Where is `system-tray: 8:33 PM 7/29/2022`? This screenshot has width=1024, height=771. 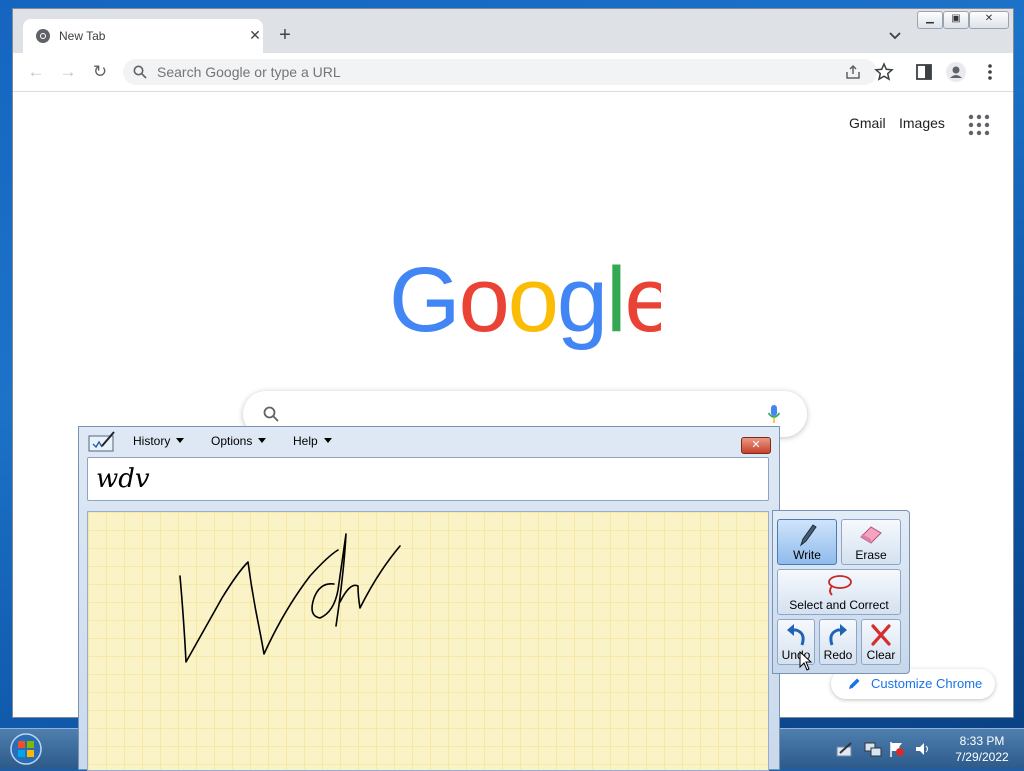 system-tray: 8:33 PM 7/29/2022 is located at coordinates (927, 749).